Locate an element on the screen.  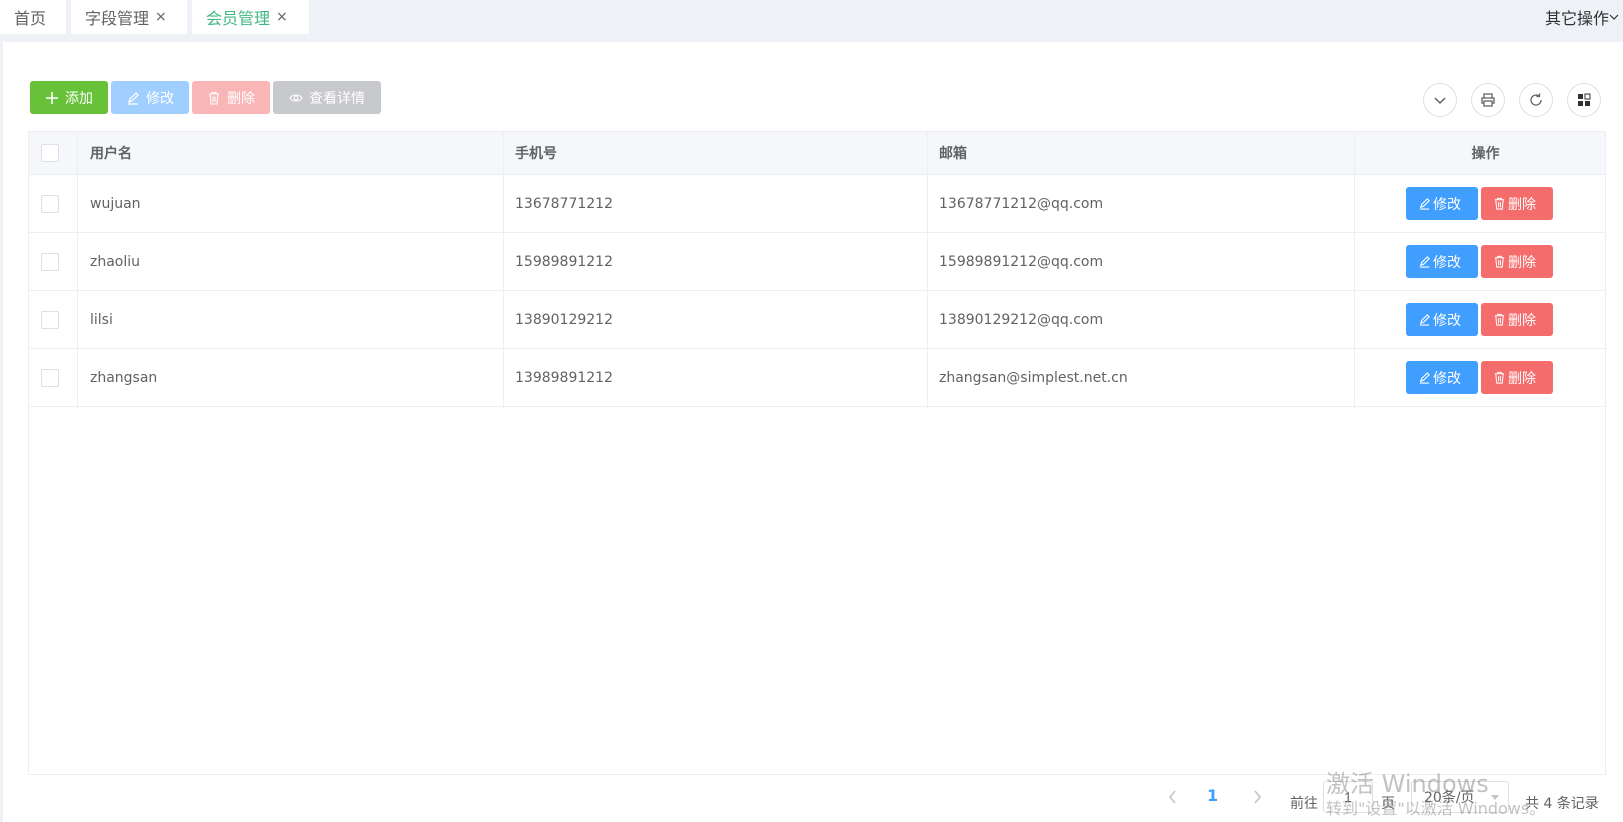
collapse-search-button is located at coordinates (1440, 100).